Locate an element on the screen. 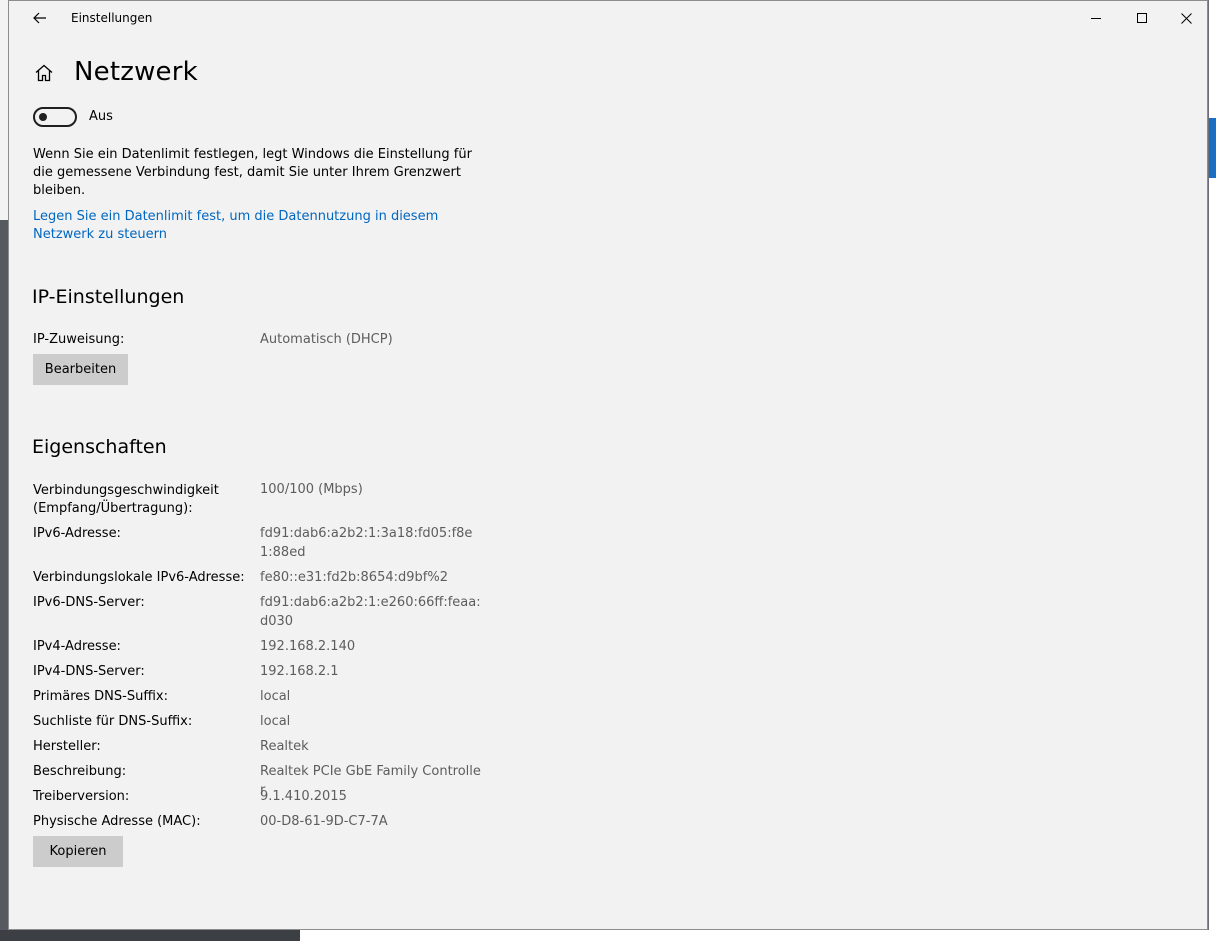 Image resolution: width=1216 pixels, height=941 pixels. properties-heading: Eigenschaften is located at coordinates (99, 447).